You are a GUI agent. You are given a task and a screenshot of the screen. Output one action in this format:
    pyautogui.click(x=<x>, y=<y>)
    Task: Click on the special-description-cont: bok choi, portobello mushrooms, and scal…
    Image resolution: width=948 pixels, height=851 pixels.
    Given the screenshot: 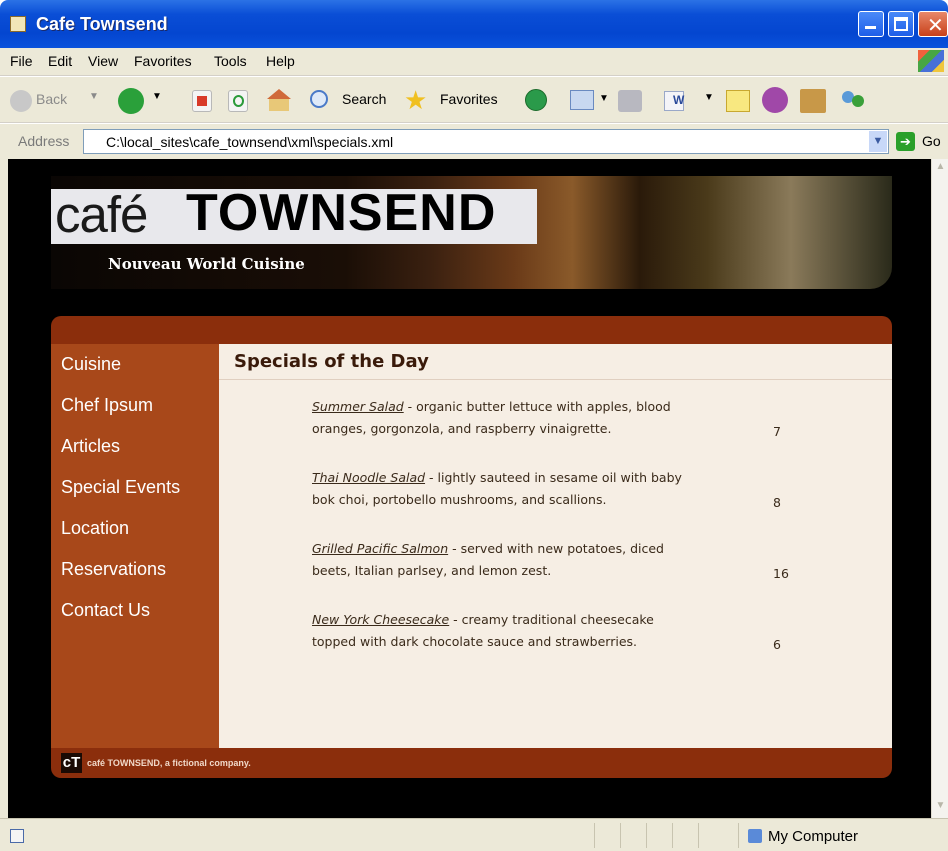 What is the action you would take?
    pyautogui.click(x=459, y=499)
    